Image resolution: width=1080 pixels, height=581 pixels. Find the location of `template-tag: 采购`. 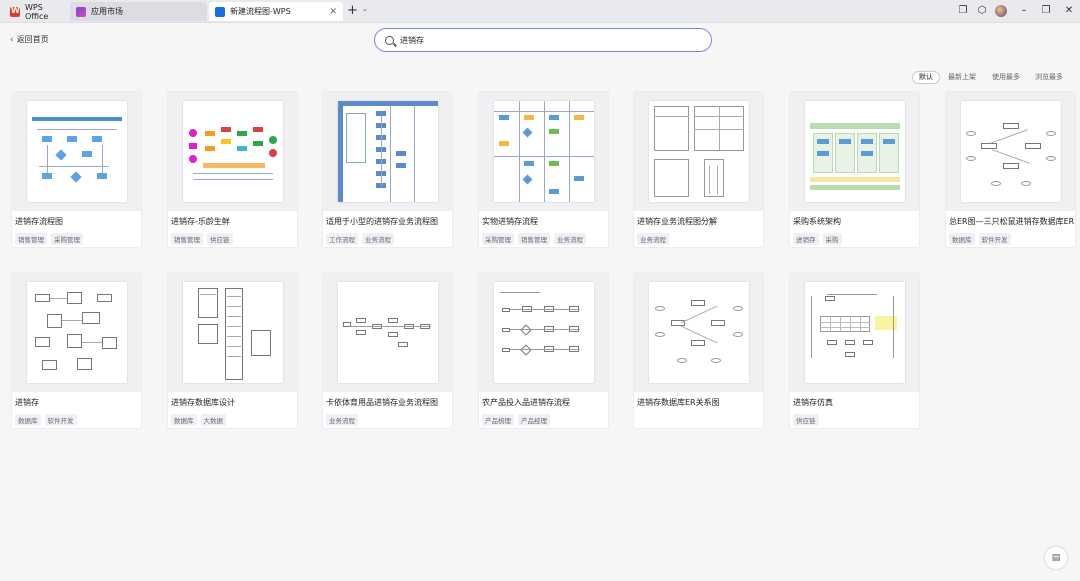

template-tag: 采购 is located at coordinates (832, 239).